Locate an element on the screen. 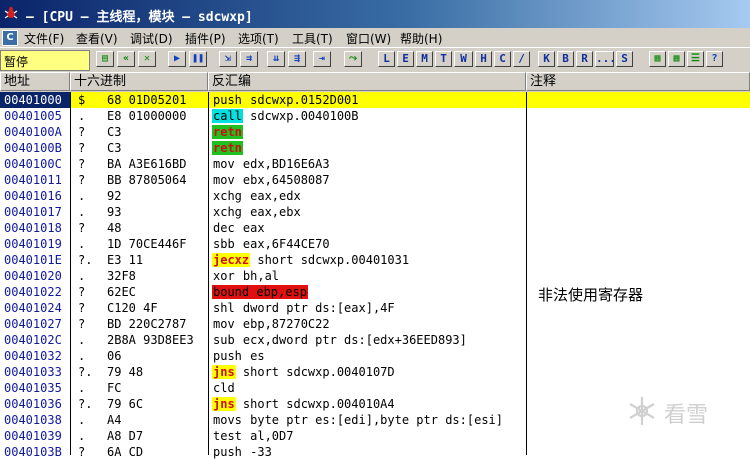 The height and width of the screenshot is (460, 750). row-address: 0040101E is located at coordinates (33, 260).